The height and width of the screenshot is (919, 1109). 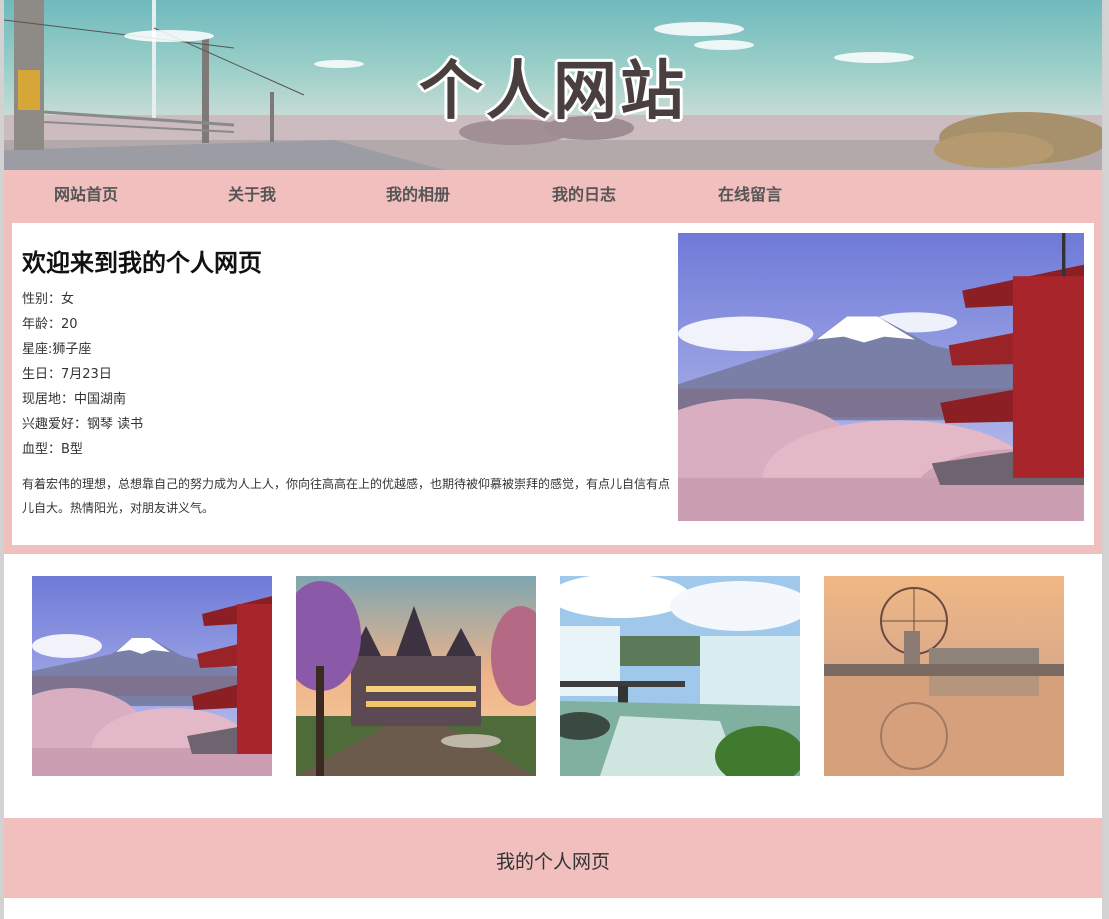 I want to click on gallery-photo-waterfall, so click(x=680, y=676).